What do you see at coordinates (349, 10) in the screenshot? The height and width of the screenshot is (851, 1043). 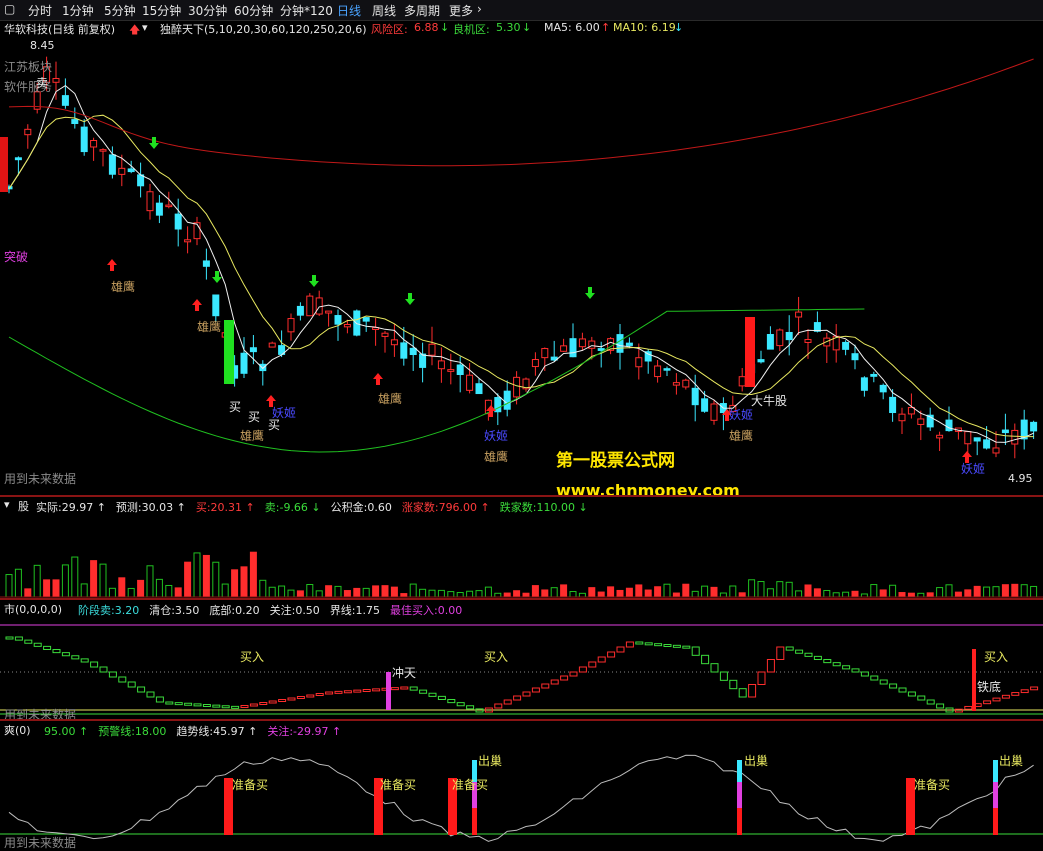 I see `tab-daily: 日线` at bounding box center [349, 10].